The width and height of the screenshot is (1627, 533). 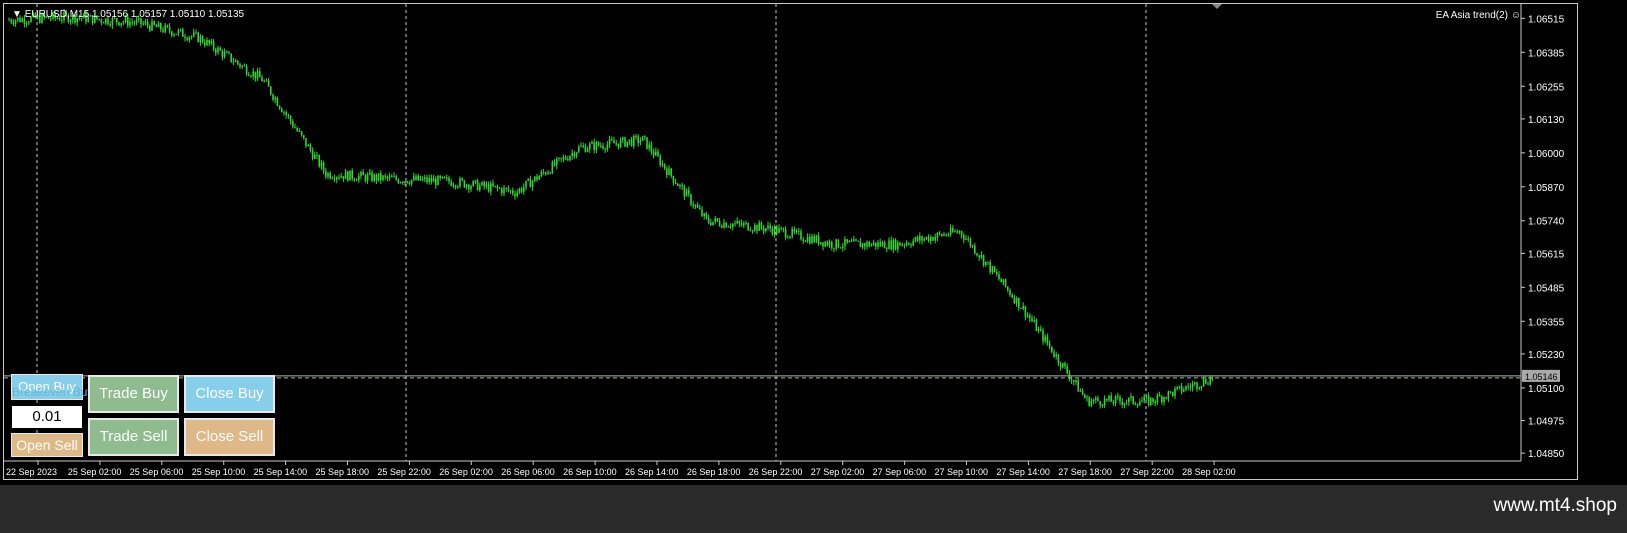 What do you see at coordinates (47, 417) in the screenshot?
I see `lot-size-input: 0.01` at bounding box center [47, 417].